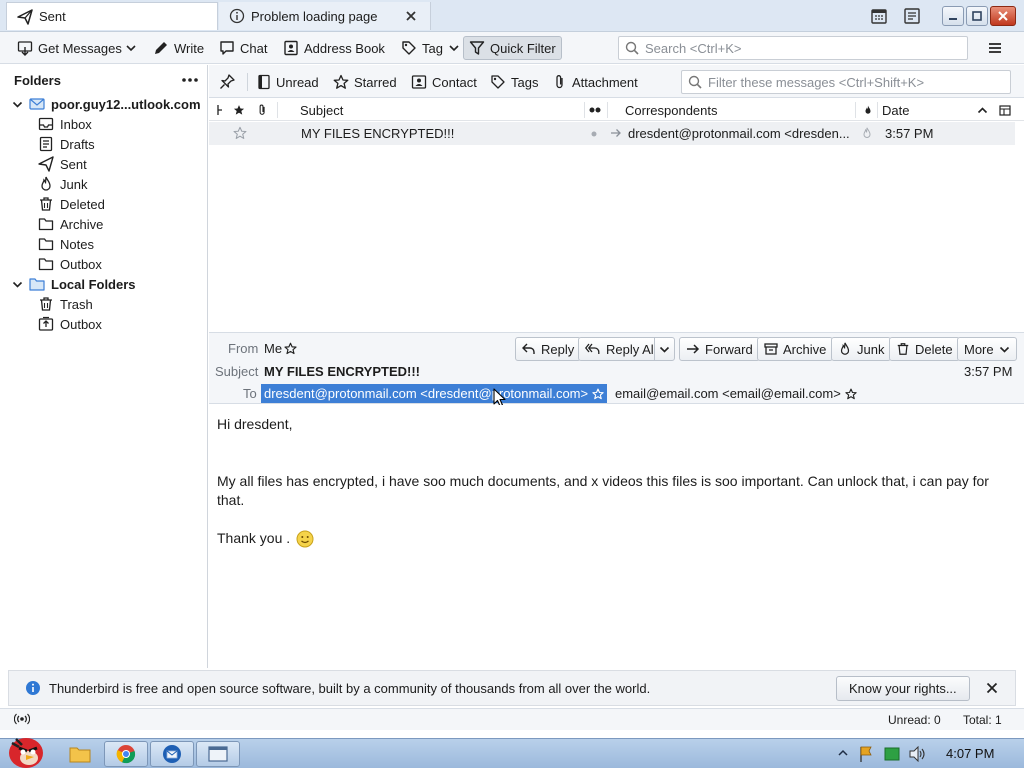 Image resolution: width=1024 pixels, height=768 pixels. I want to click on tab-problem-loading-page: Problem loading page, so click(325, 16).